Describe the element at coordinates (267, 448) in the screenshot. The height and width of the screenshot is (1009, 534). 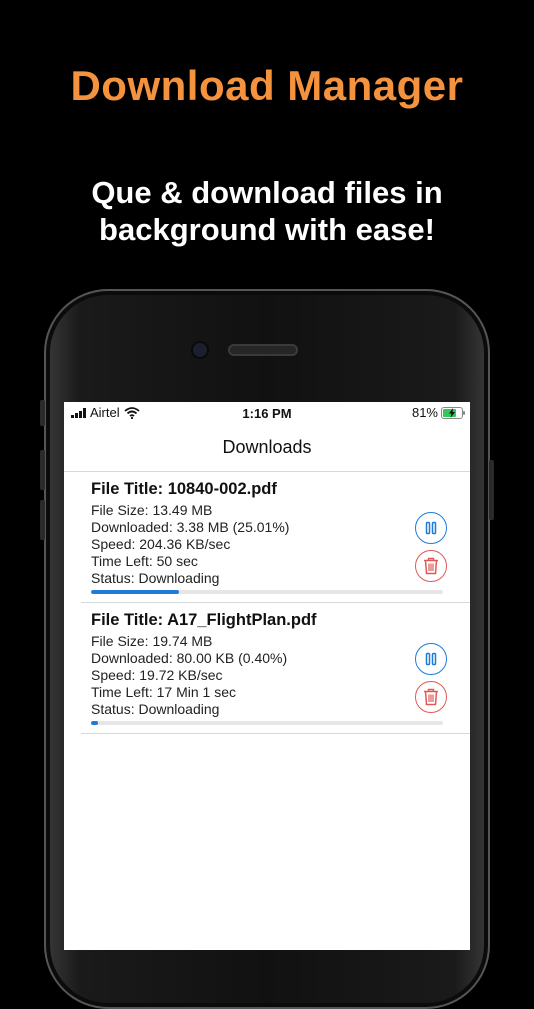
I see `nav-title: Downloads` at that location.